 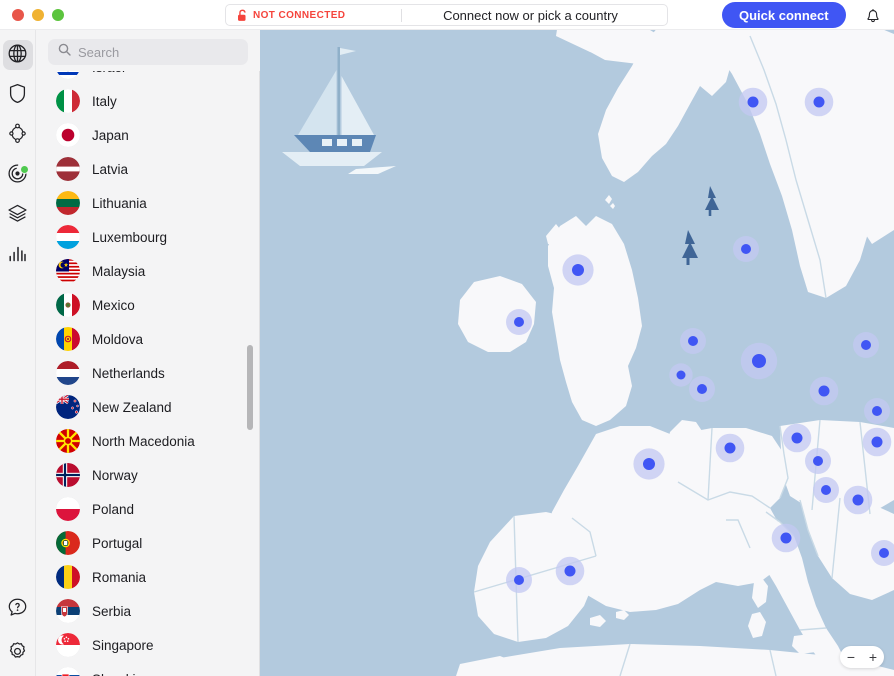 I want to click on portugal-flag-icon, so click(x=68, y=543).